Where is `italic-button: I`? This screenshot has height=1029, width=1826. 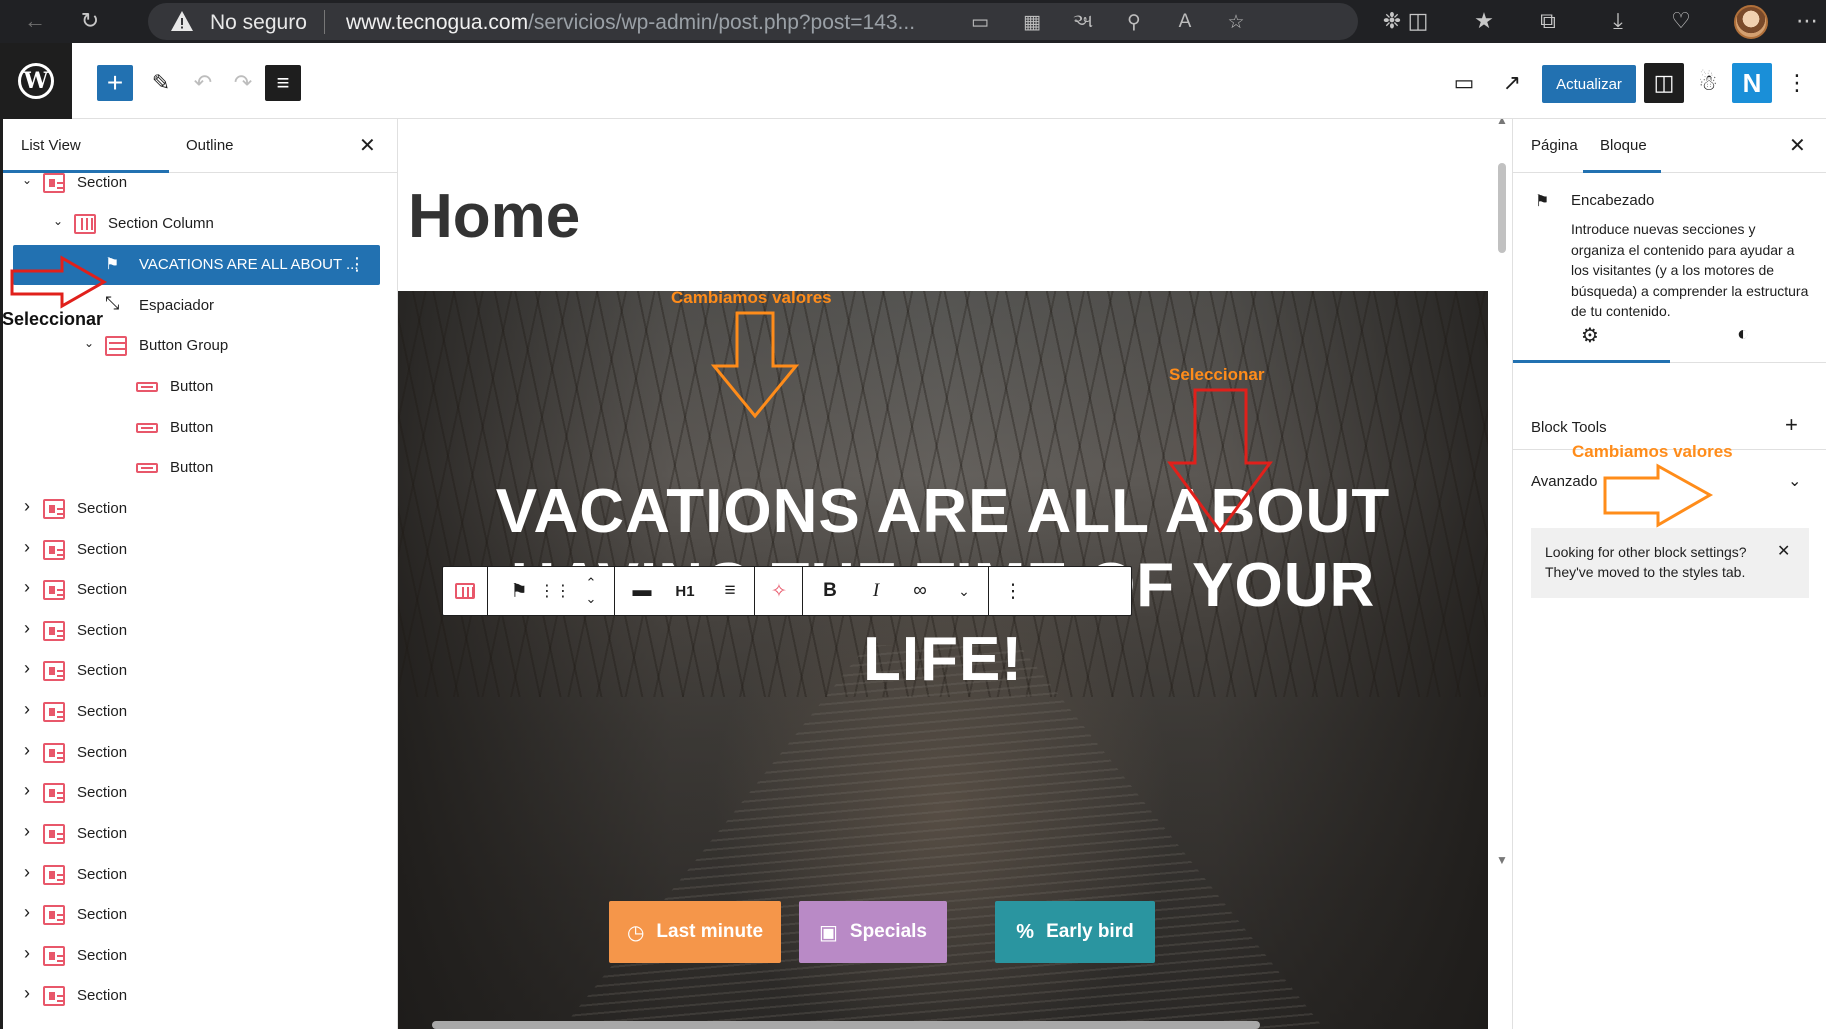 italic-button: I is located at coordinates (876, 591).